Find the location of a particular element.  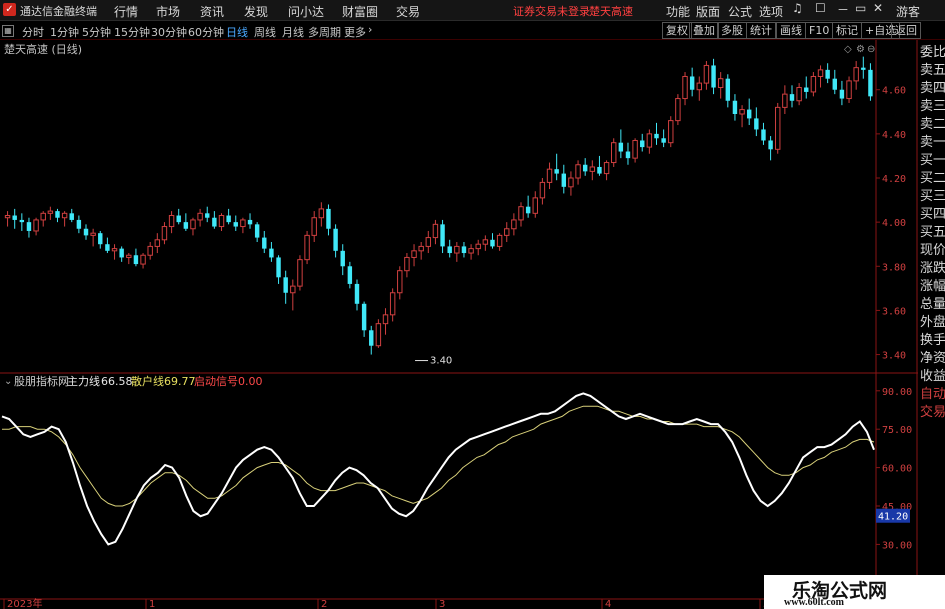

user-label: 游客 is located at coordinates (908, 11).